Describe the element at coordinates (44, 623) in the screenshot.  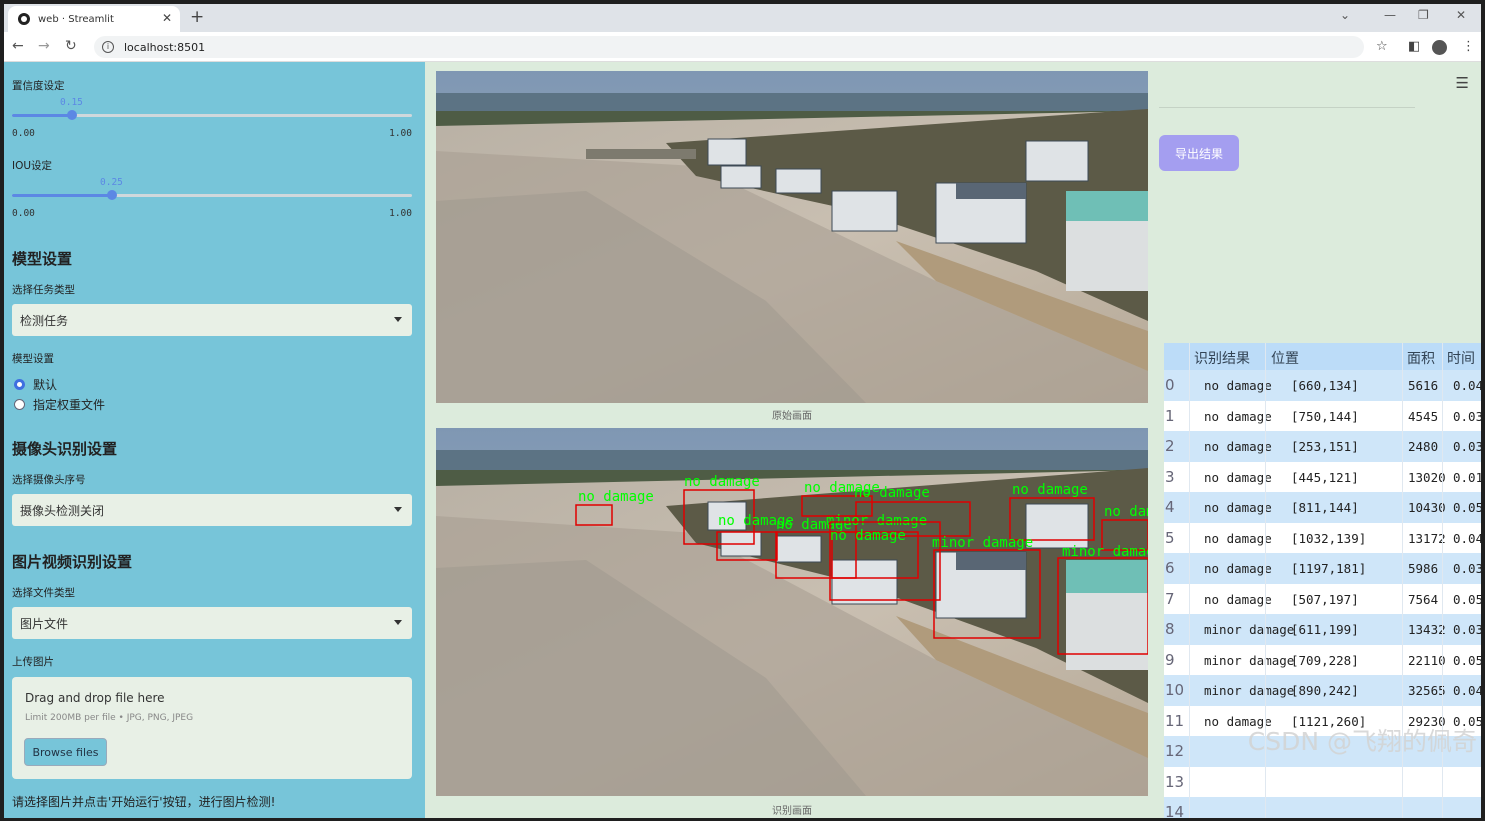
I see `file-type-value: 图片文件` at that location.